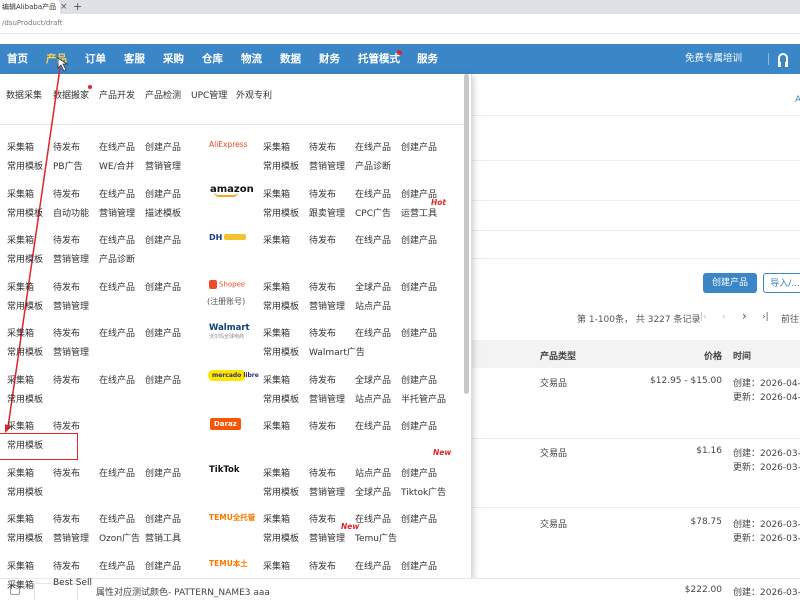 This screenshot has width=800, height=600. What do you see at coordinates (183, 591) in the screenshot?
I see `product-title: 属性对应测试颜色- PATTERN_NAME3 aaa` at bounding box center [183, 591].